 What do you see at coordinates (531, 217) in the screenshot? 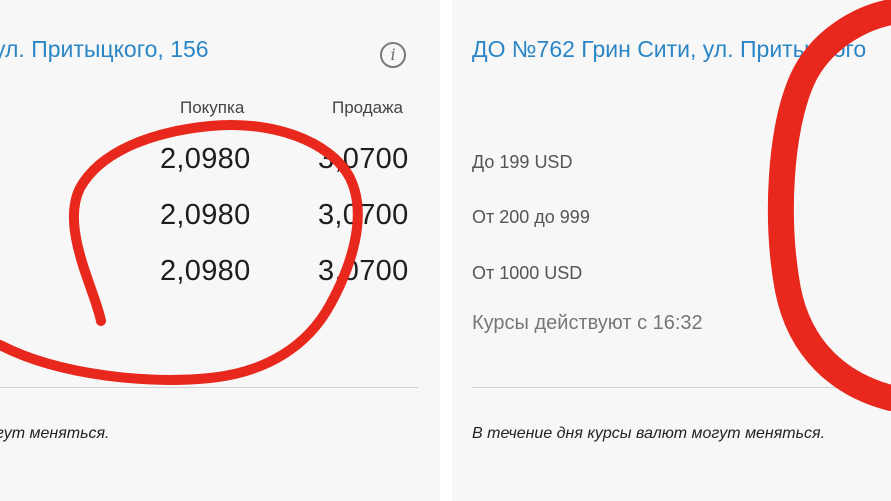
I see `amount-range-label: От 200 до 999` at bounding box center [531, 217].